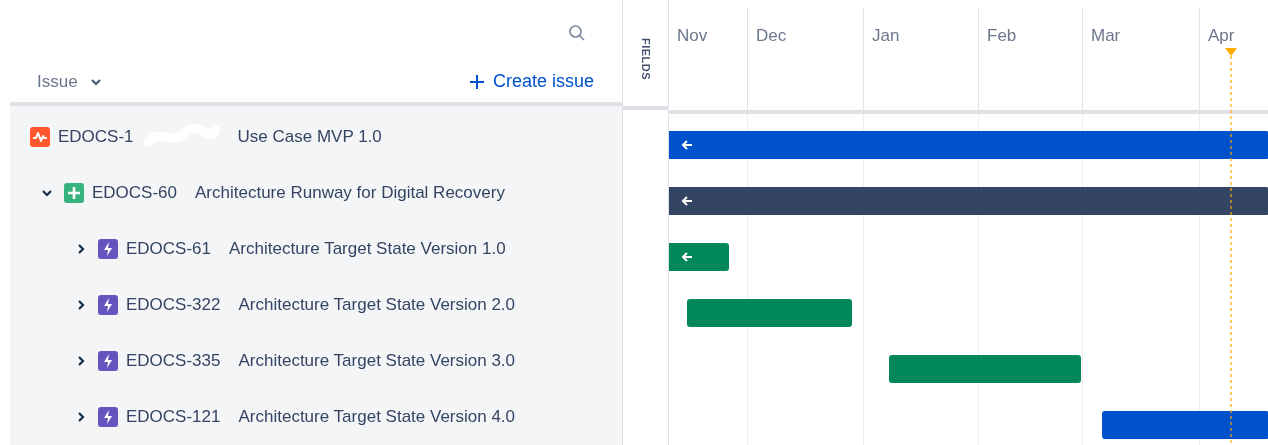  I want to click on issue-title: Architecture Target State Version 2.0, so click(377, 305).